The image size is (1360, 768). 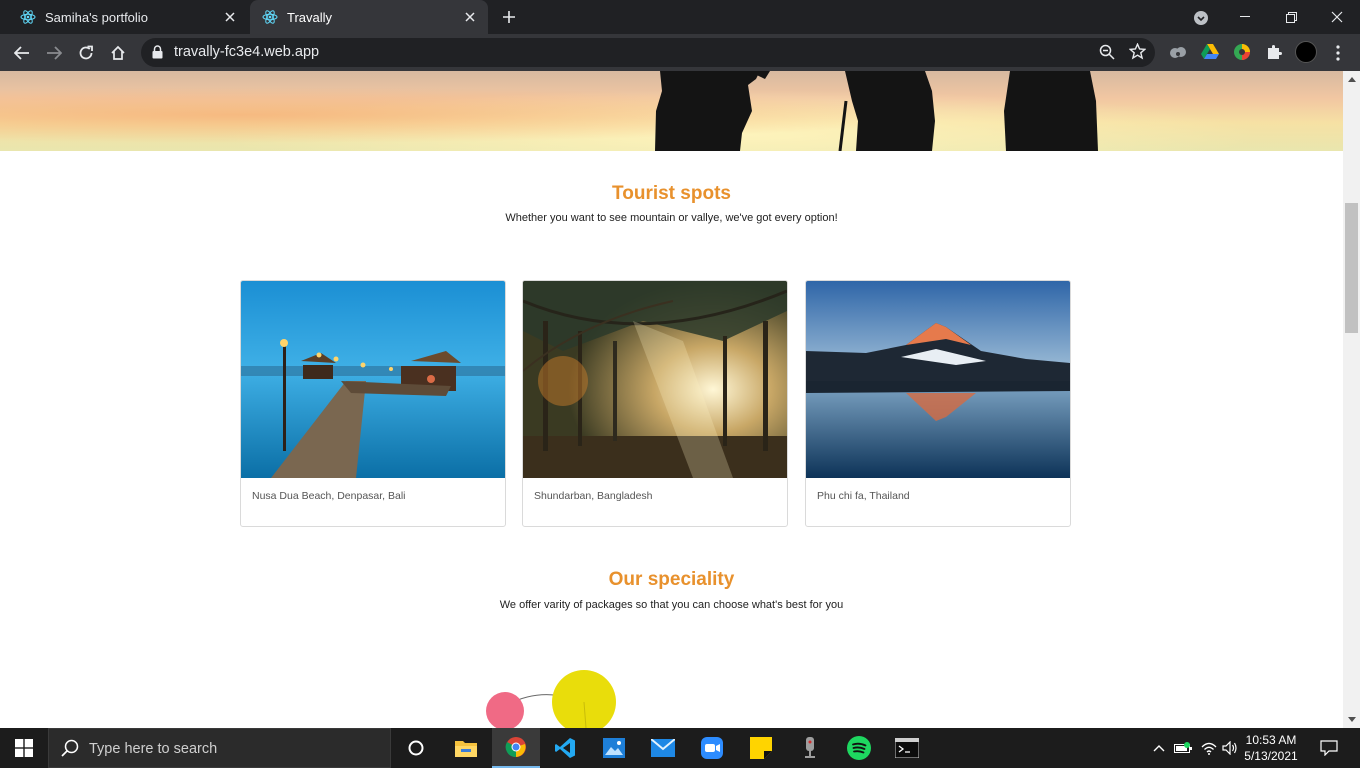 What do you see at coordinates (1242, 52) in the screenshot?
I see `color-extension-icon` at bounding box center [1242, 52].